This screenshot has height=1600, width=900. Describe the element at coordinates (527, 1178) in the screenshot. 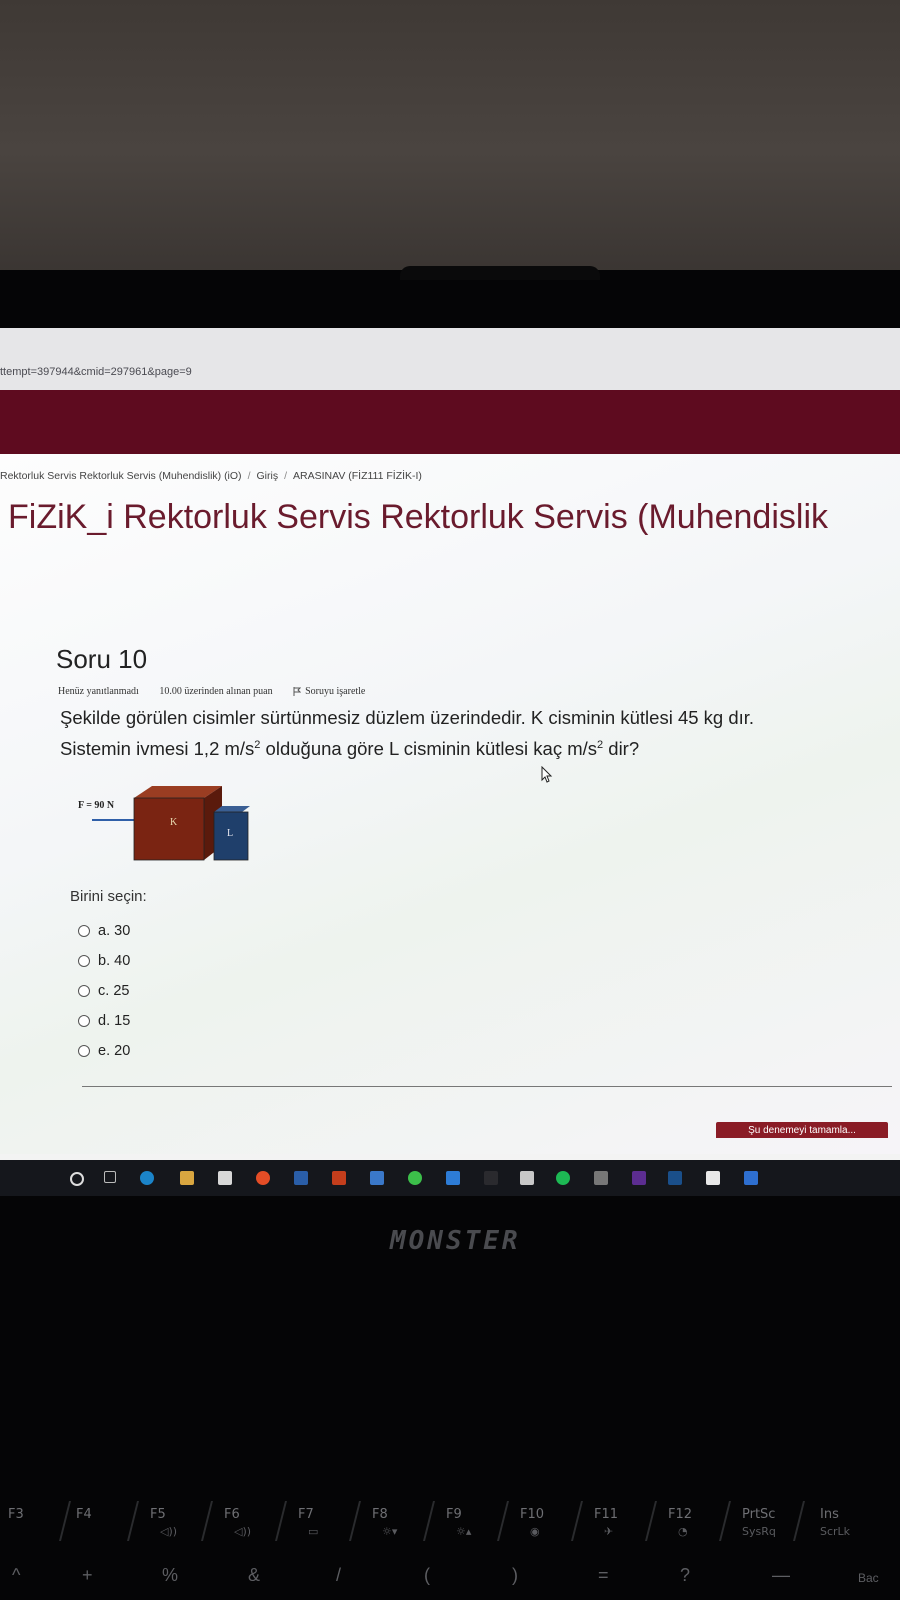

I see `calculator-icon` at that location.